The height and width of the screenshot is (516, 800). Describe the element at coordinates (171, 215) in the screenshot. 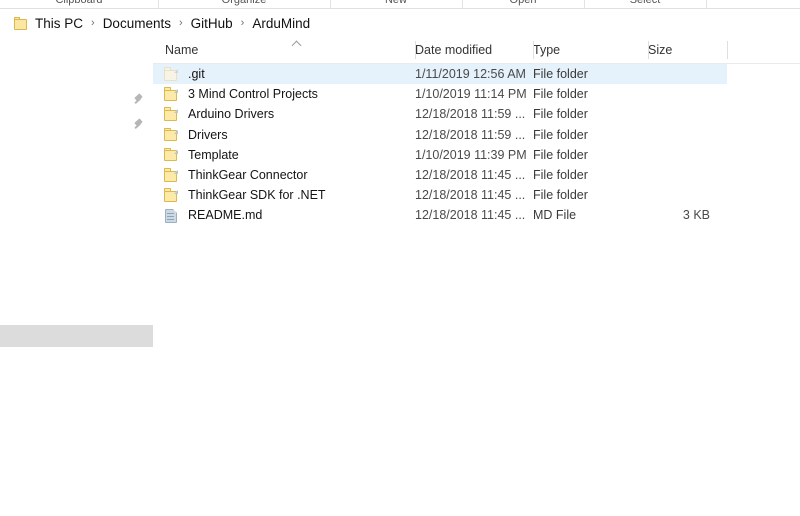

I see `md-file-icon` at that location.